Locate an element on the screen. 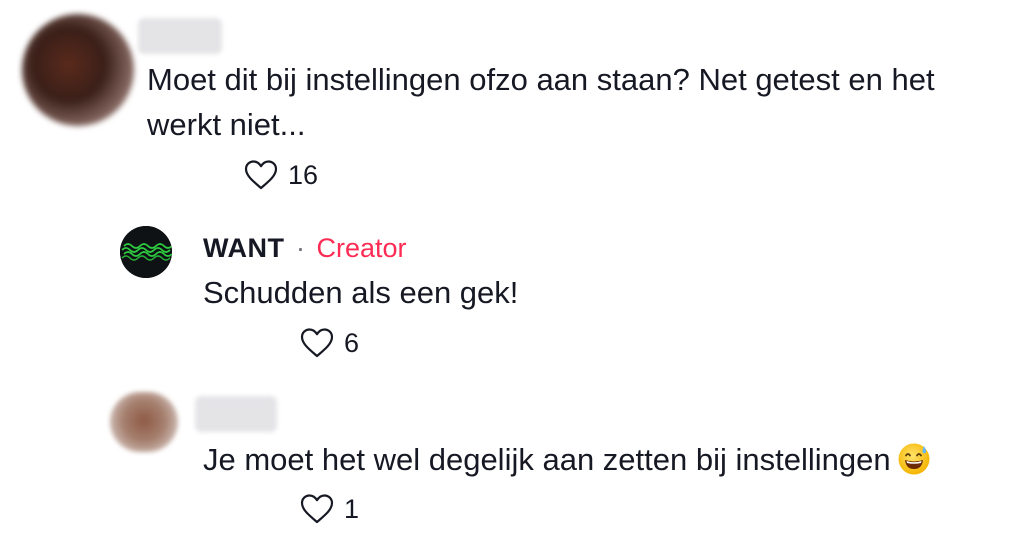  like-button: 16 is located at coordinates (281, 175).